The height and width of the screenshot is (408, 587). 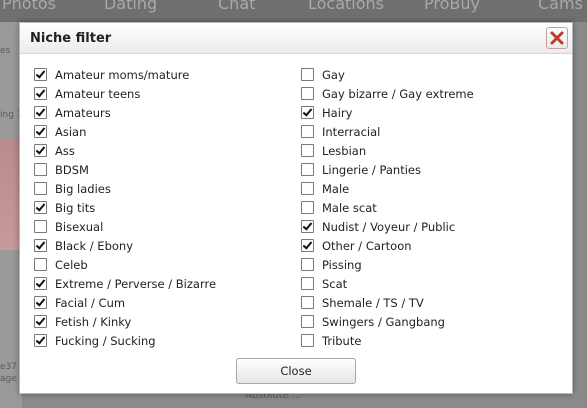 I want to click on filter-option: BDSM, so click(x=125, y=169).